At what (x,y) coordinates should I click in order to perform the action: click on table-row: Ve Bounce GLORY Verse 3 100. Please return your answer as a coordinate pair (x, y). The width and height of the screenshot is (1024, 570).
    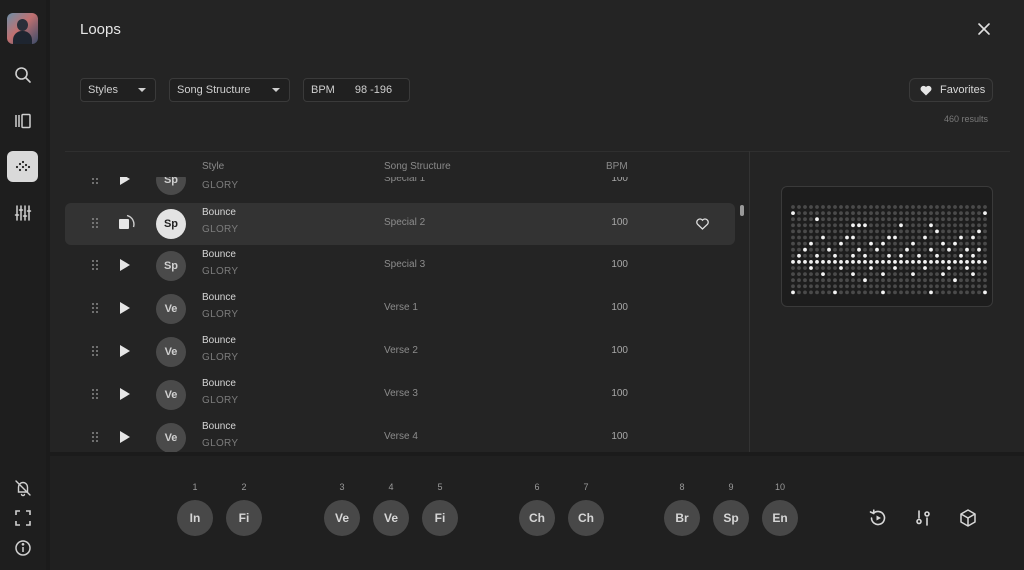
    Looking at the image, I should click on (400, 395).